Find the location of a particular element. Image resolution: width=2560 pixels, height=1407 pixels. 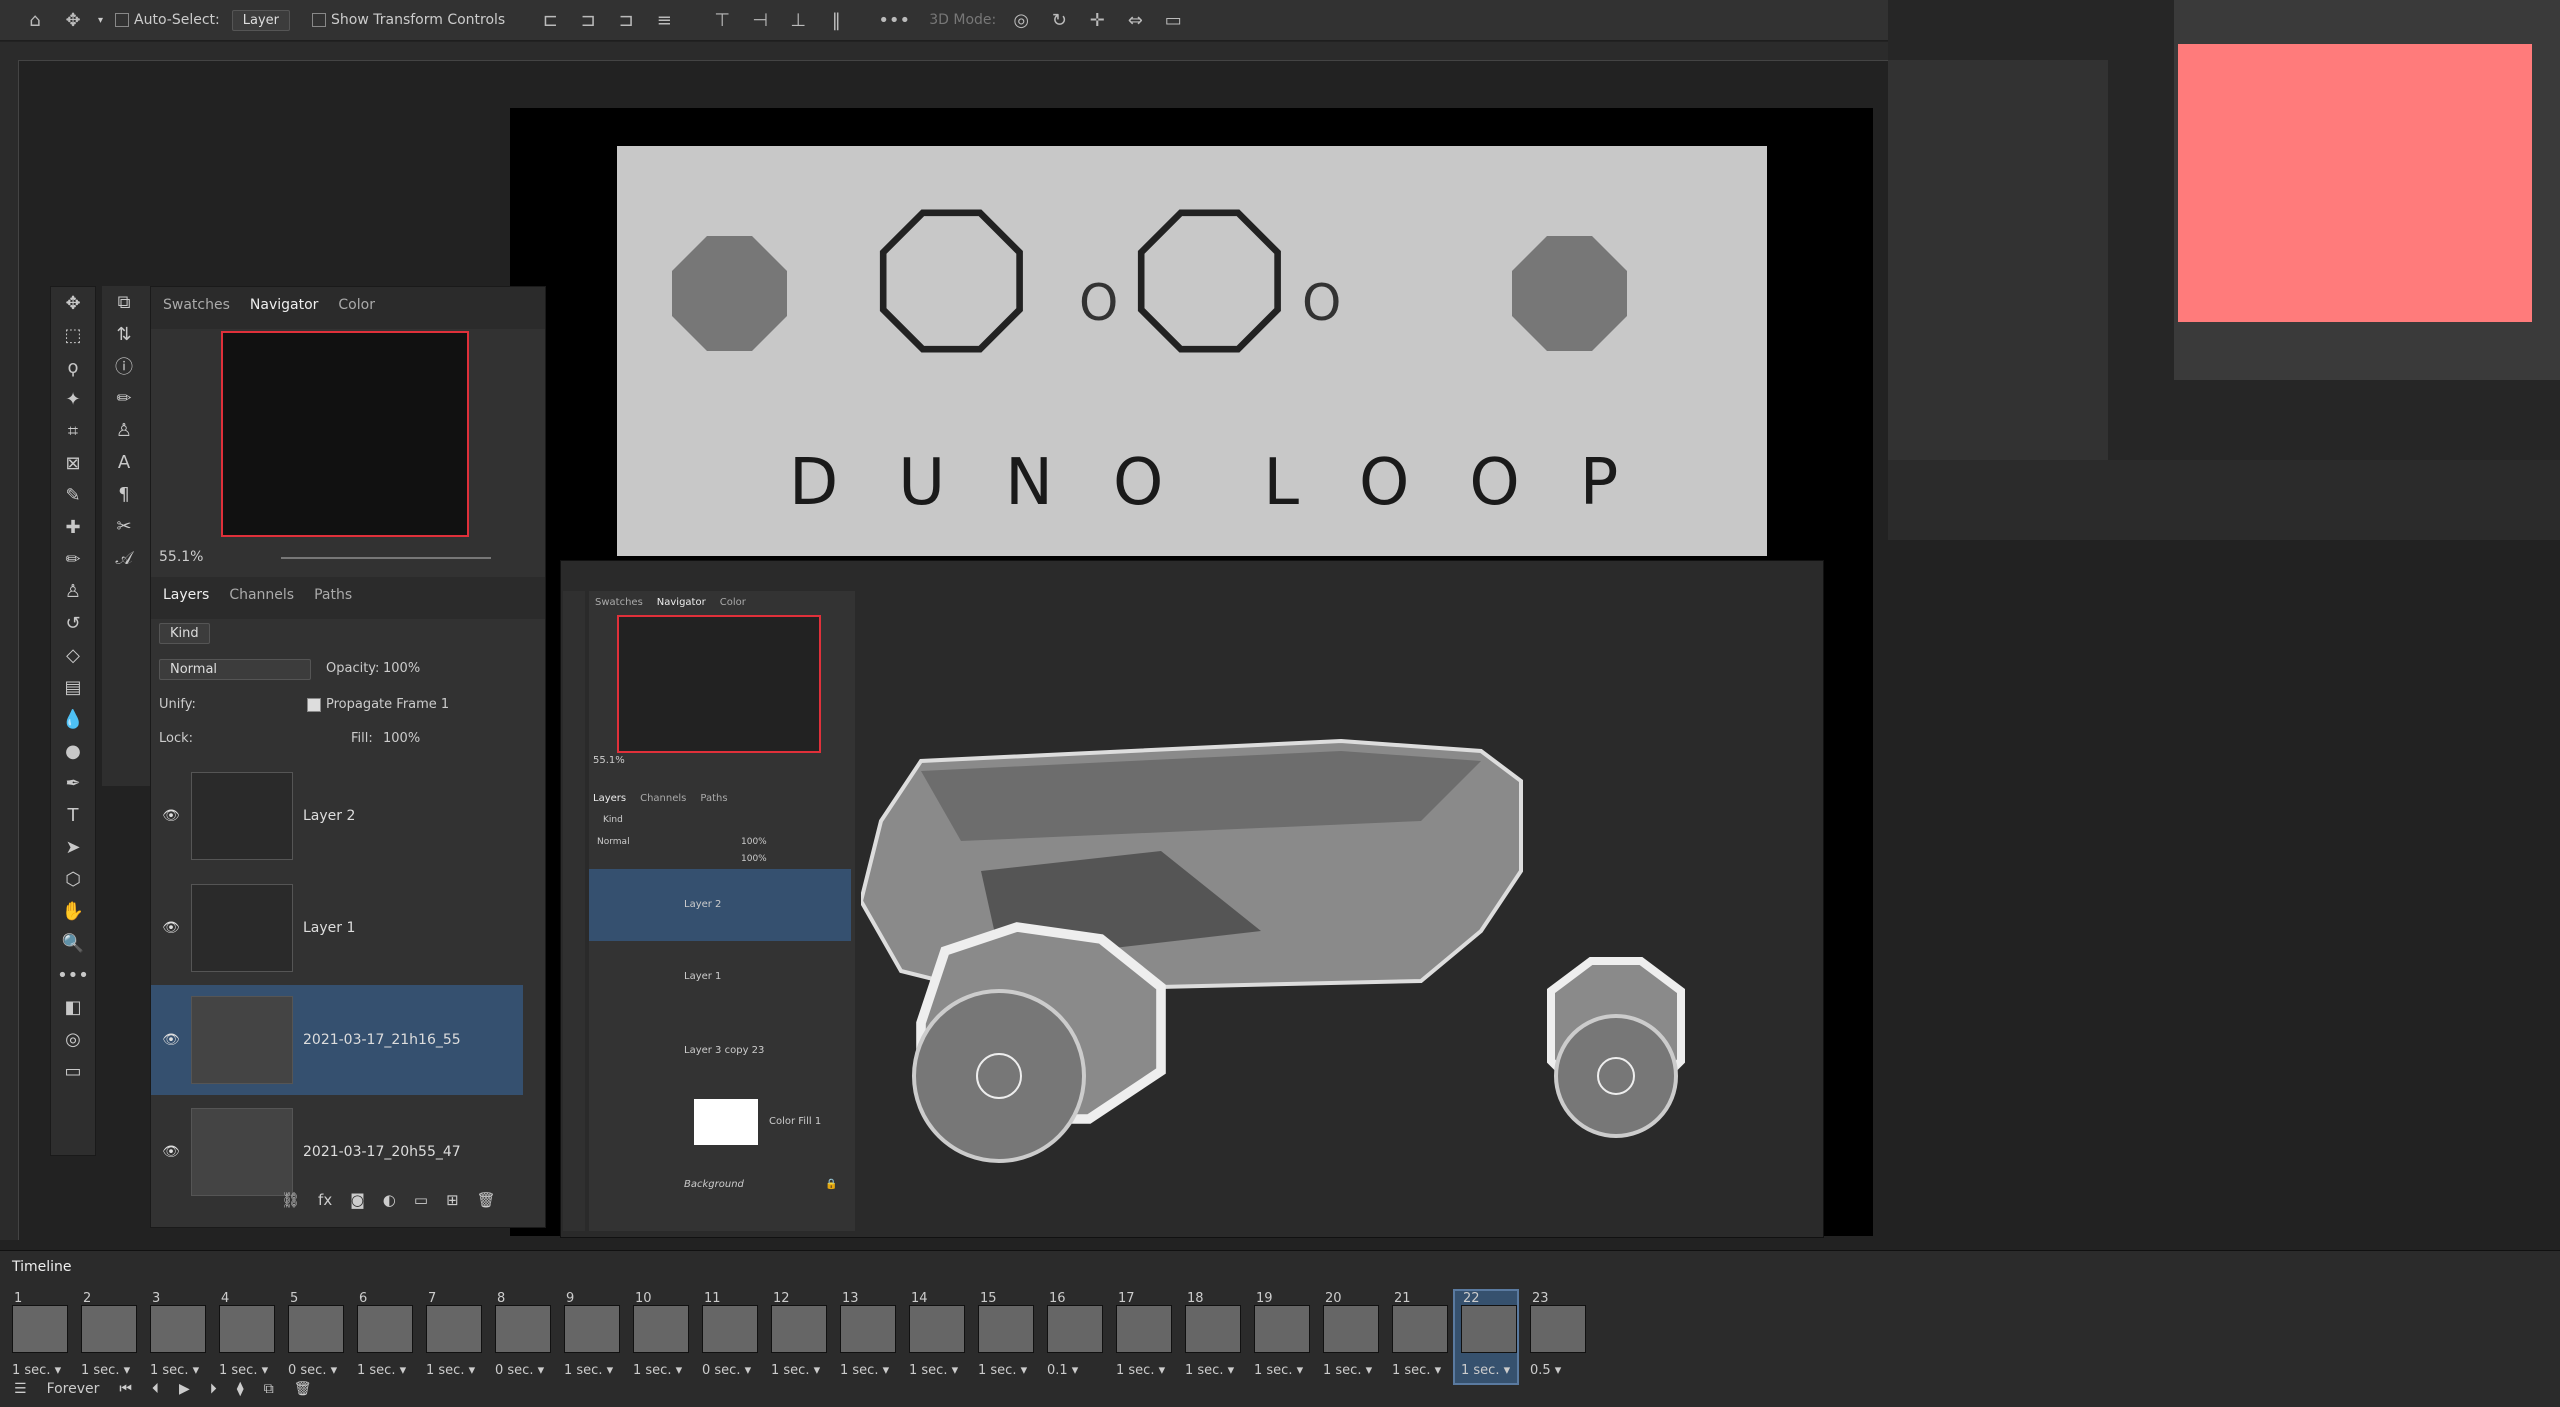

timeline-frame: 11 0 sec. ▾ is located at coordinates (727, 1337).